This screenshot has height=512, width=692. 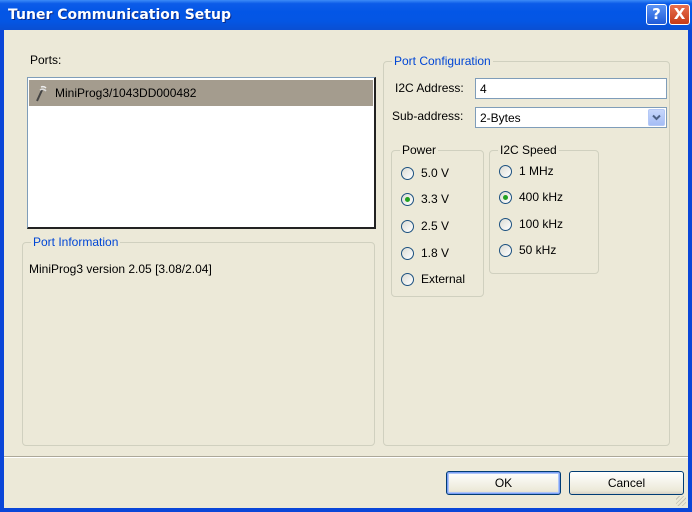 What do you see at coordinates (626, 483) in the screenshot?
I see `cancel-button: Cancel` at bounding box center [626, 483].